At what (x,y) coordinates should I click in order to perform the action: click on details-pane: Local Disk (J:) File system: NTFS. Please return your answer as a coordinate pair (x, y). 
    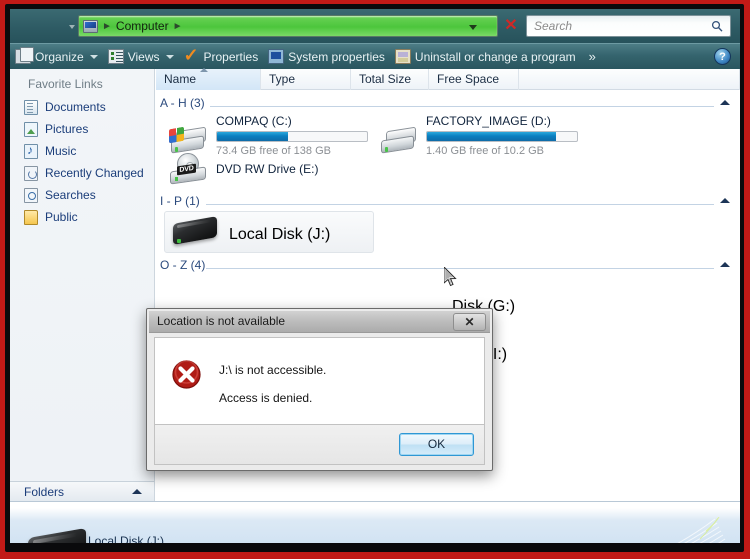
    Looking at the image, I should click on (375, 522).